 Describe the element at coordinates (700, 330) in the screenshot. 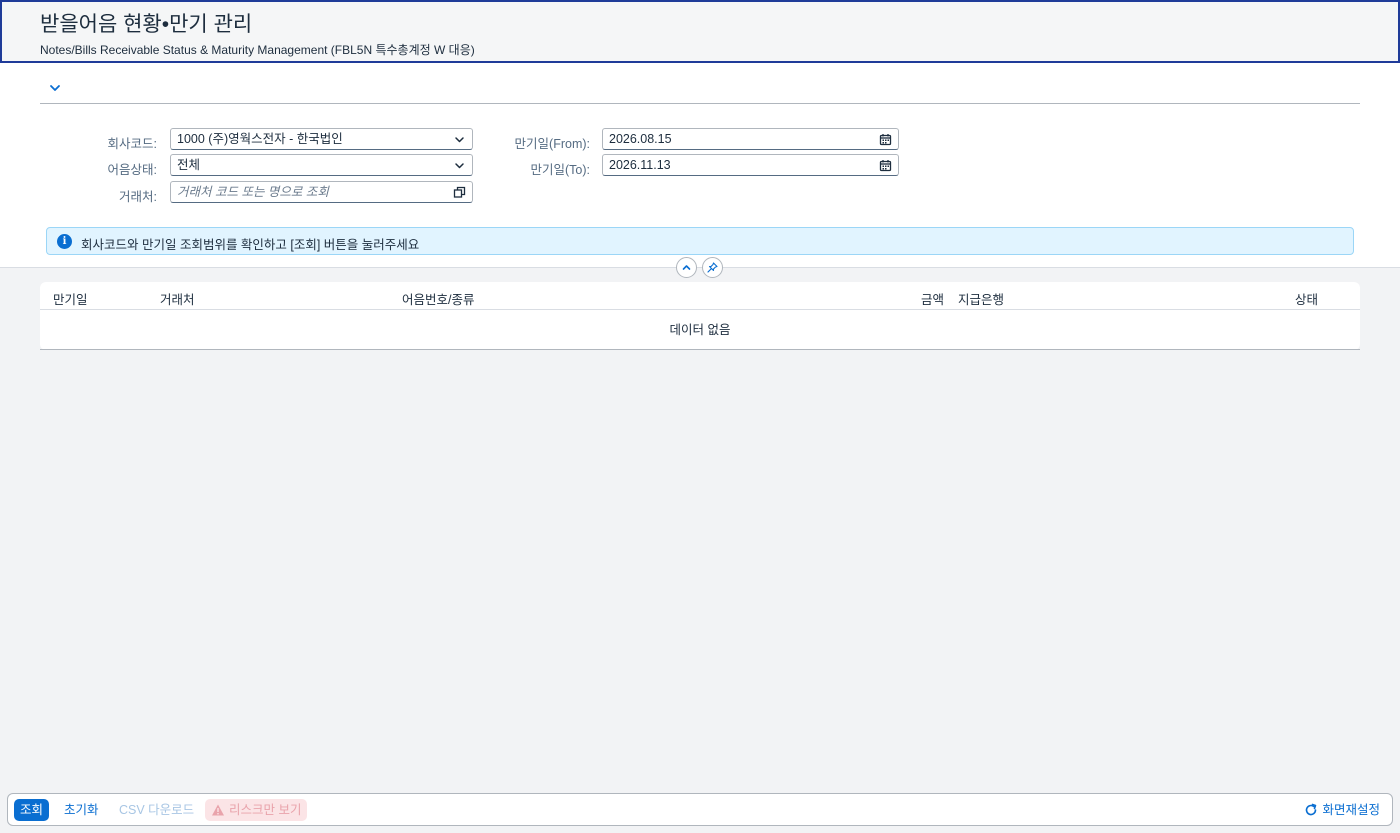

I see `no-data-text: 데이터 없음` at that location.